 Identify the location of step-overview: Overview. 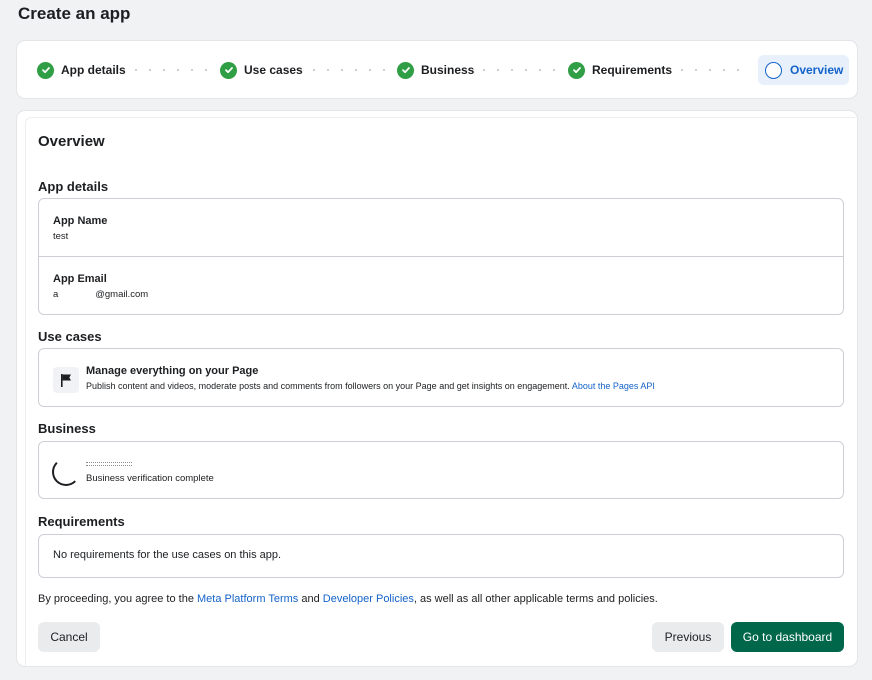
(804, 70).